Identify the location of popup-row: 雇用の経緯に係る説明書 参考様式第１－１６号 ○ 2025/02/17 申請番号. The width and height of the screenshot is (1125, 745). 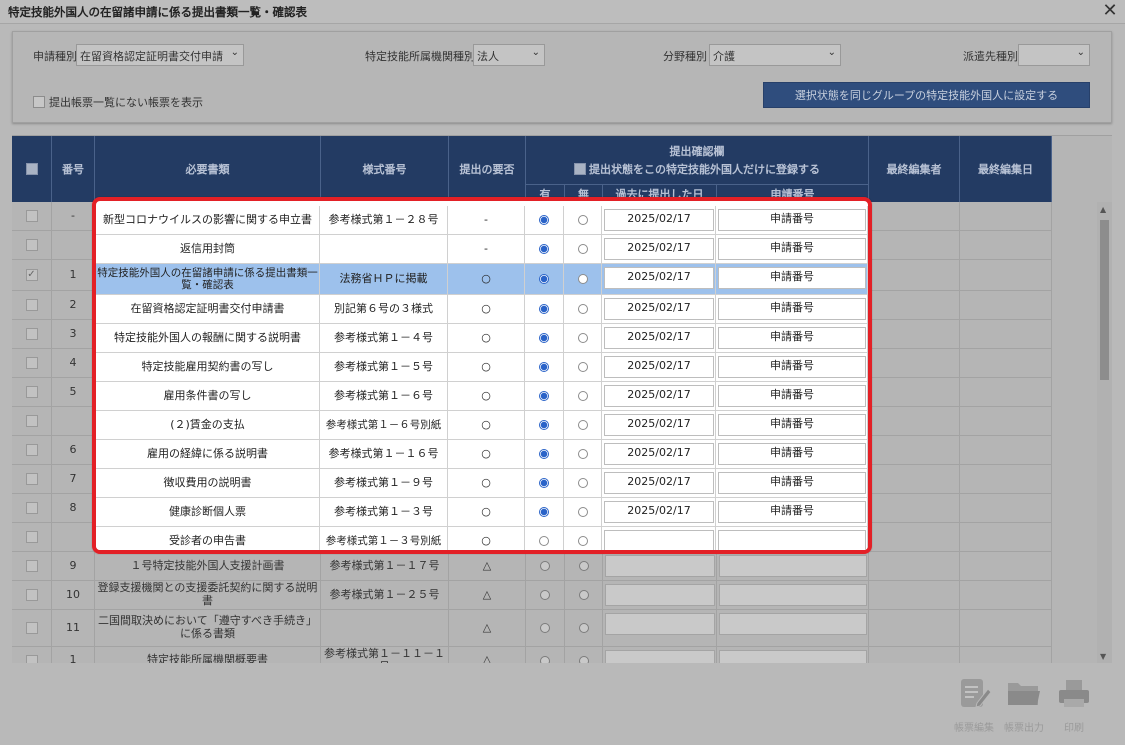
(482, 454).